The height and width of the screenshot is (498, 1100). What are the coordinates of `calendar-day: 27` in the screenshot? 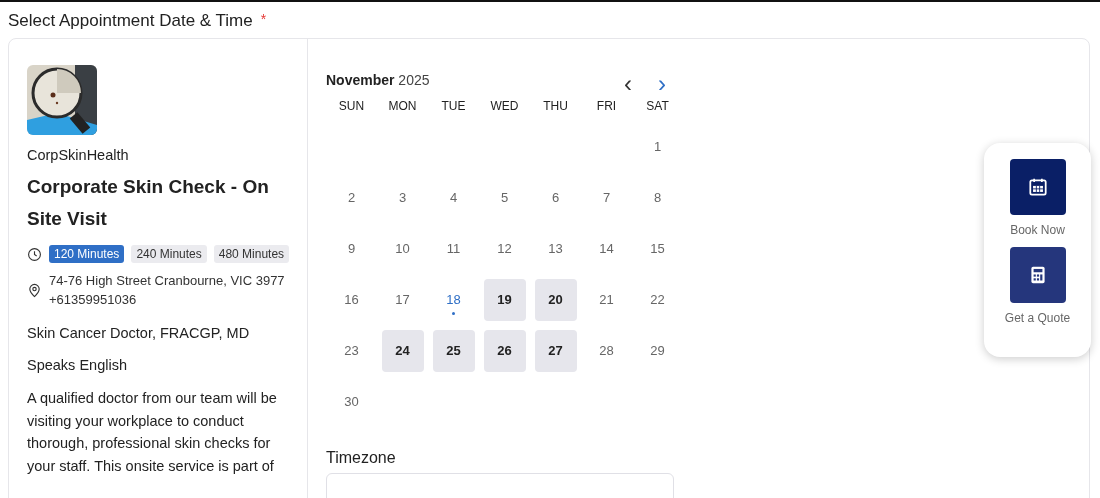 It's located at (555, 350).